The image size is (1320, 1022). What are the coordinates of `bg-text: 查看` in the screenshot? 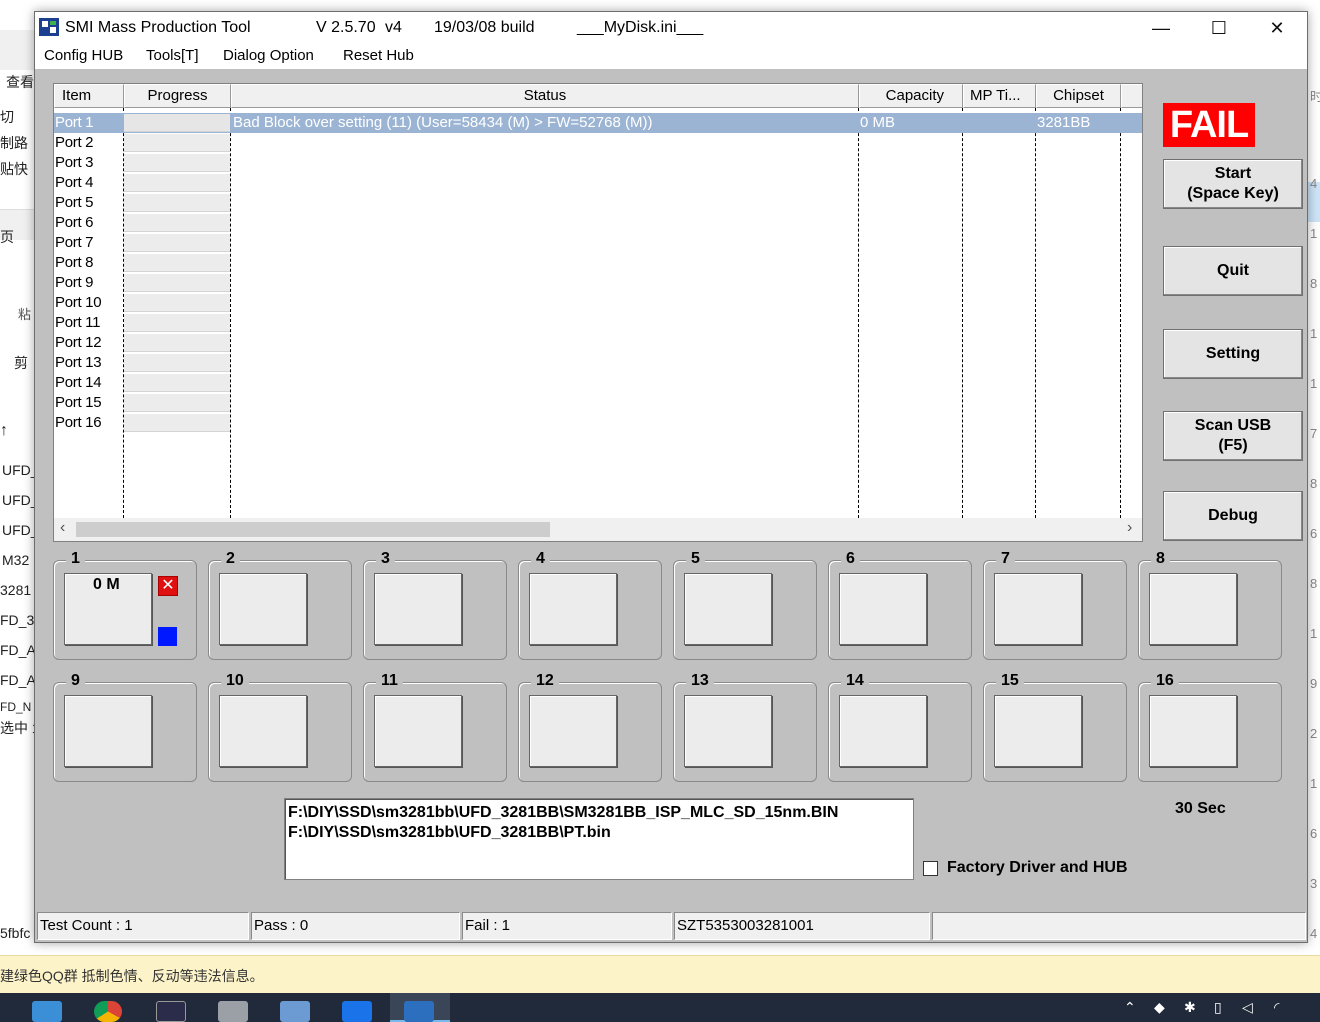 It's located at (20, 82).